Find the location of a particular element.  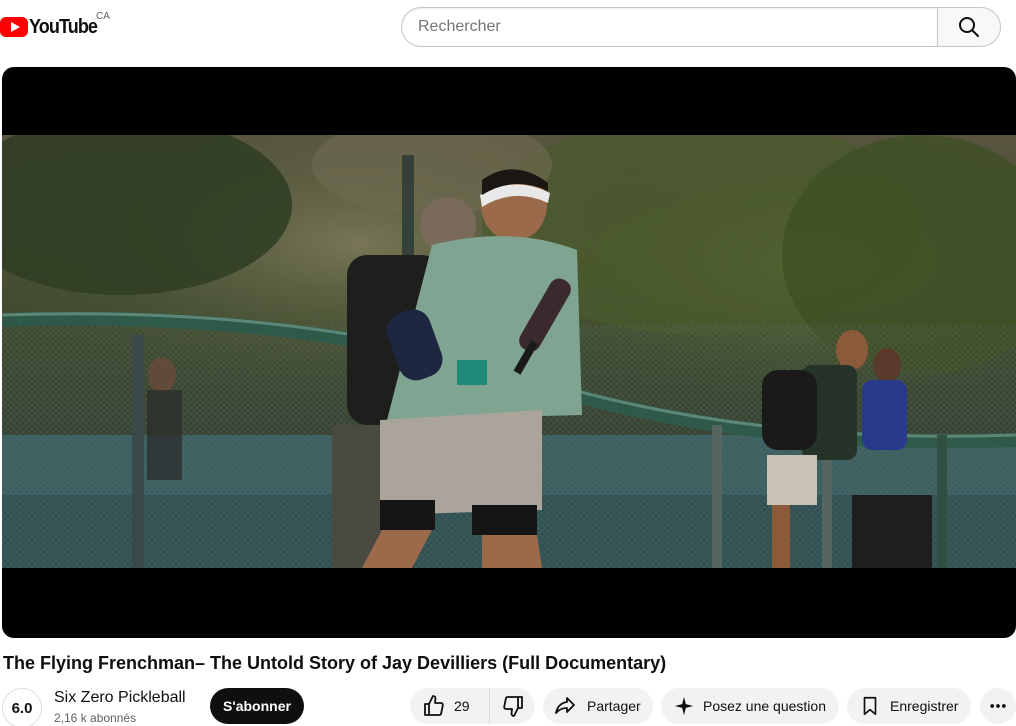

ask-question-button: Posez une question is located at coordinates (750, 706).